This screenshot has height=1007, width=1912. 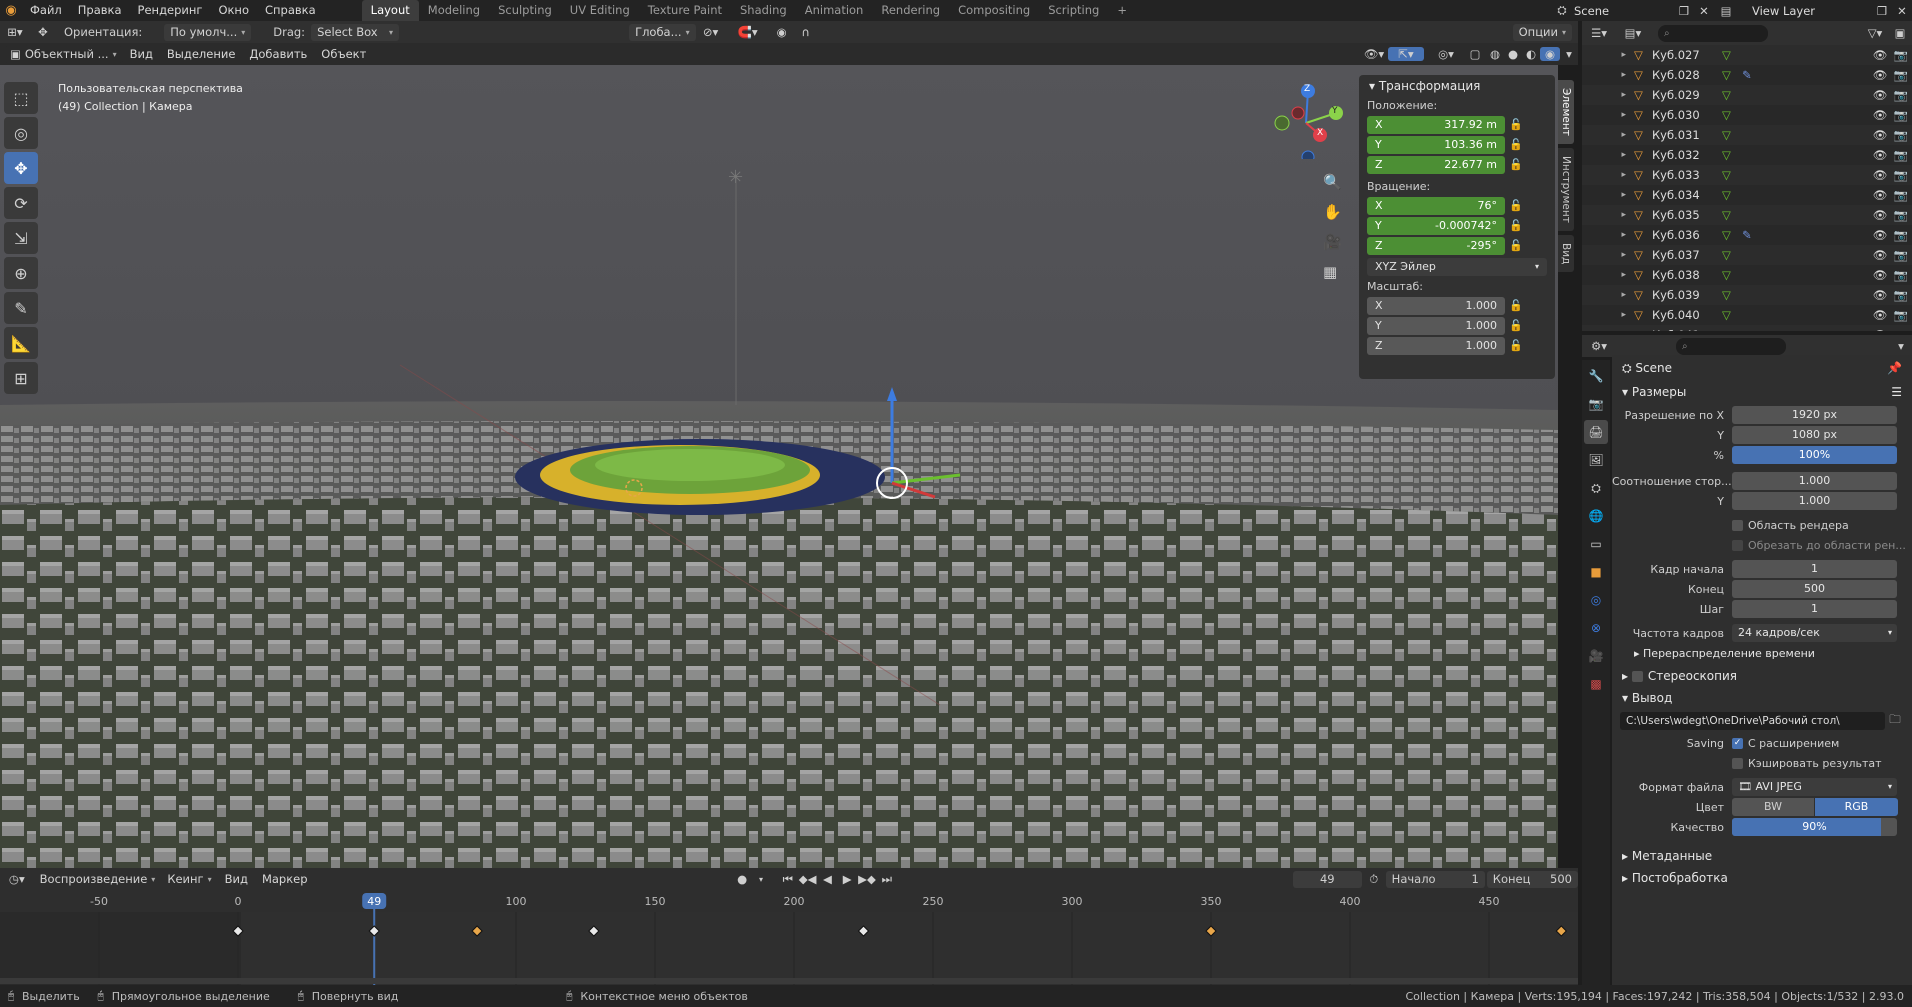 I want to click on outliner-item-label: Куб.041, so click(x=1687, y=329).